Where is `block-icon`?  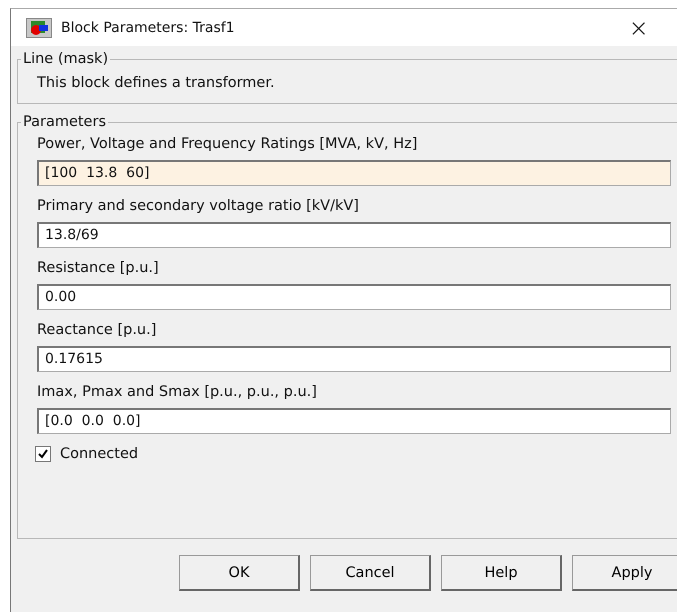 block-icon is located at coordinates (39, 28).